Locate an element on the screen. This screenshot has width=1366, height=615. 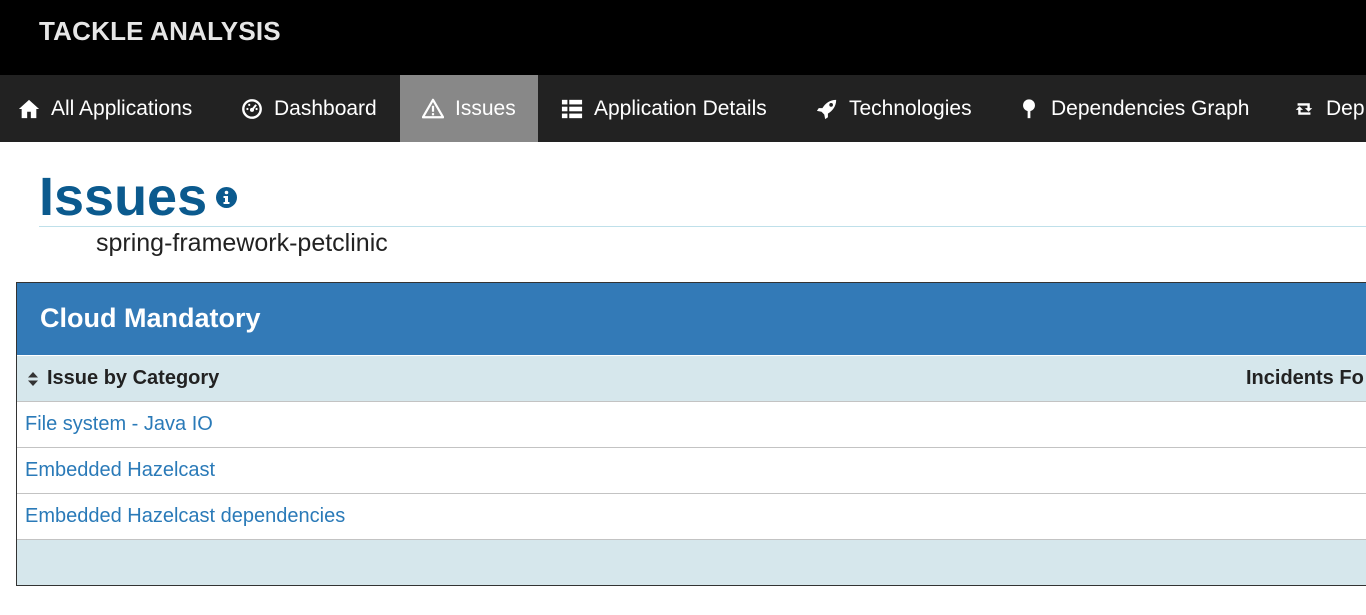
panel-heading: Cloud Mandatory is located at coordinates (691, 319).